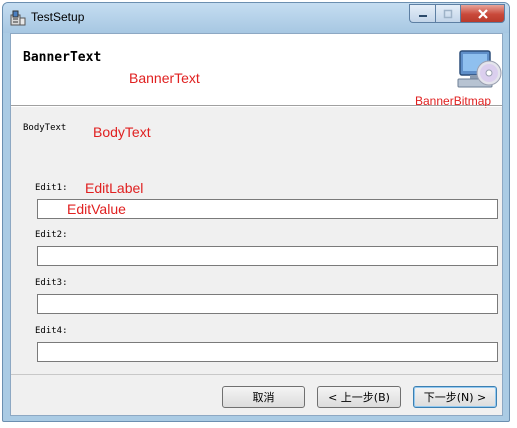  I want to click on edit4-input, so click(267, 352).